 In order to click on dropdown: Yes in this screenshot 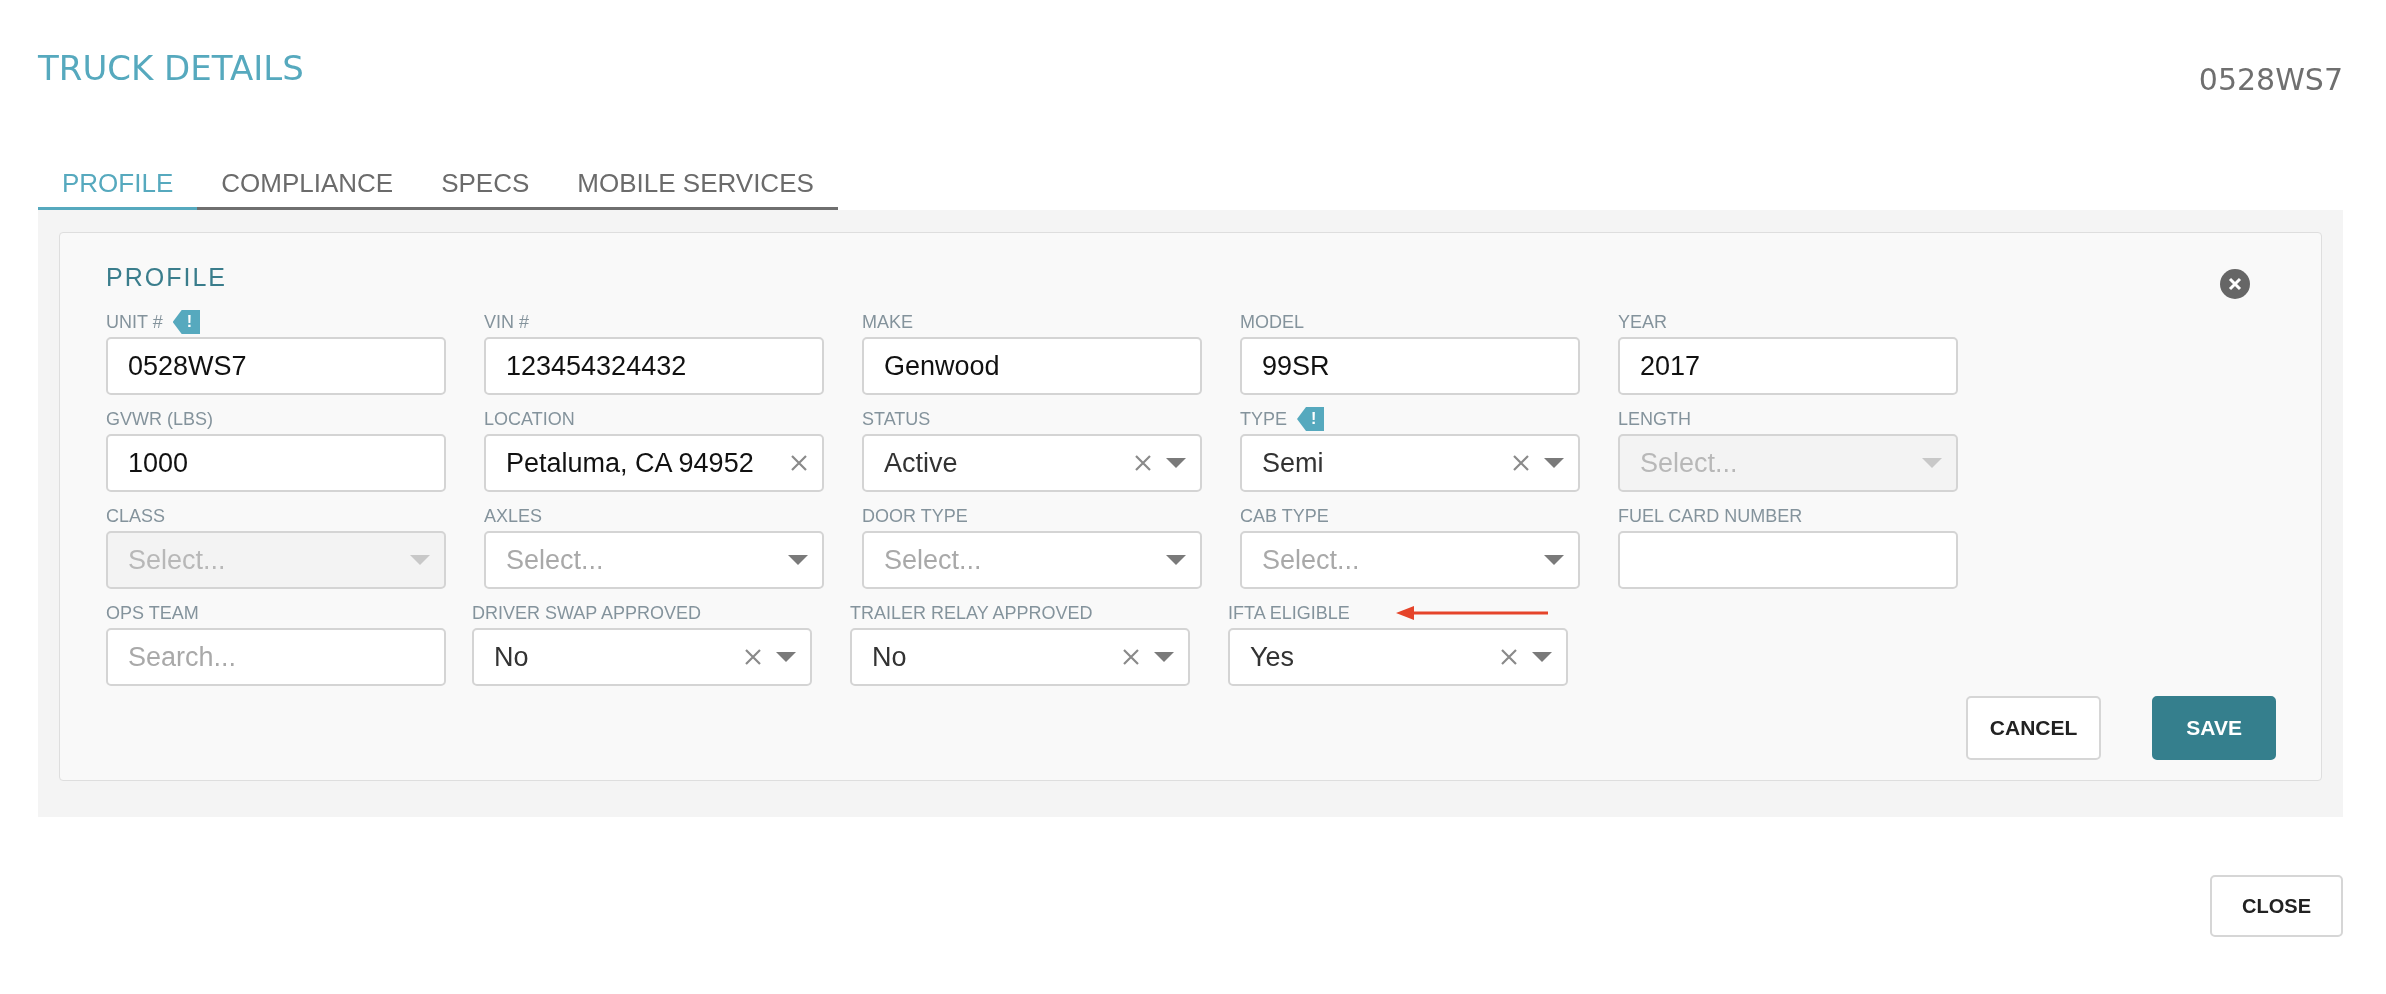, I will do `click(1398, 657)`.